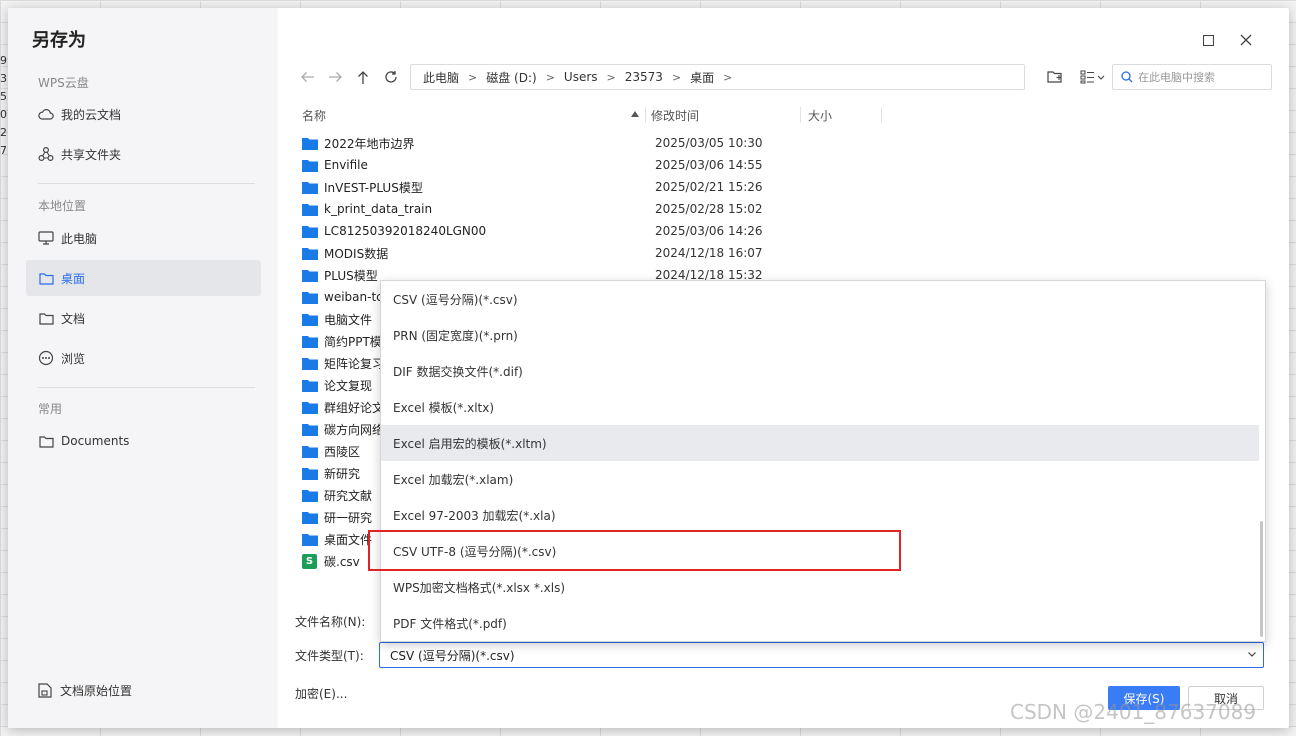  I want to click on breadcrumb-item: Users, so click(581, 77).